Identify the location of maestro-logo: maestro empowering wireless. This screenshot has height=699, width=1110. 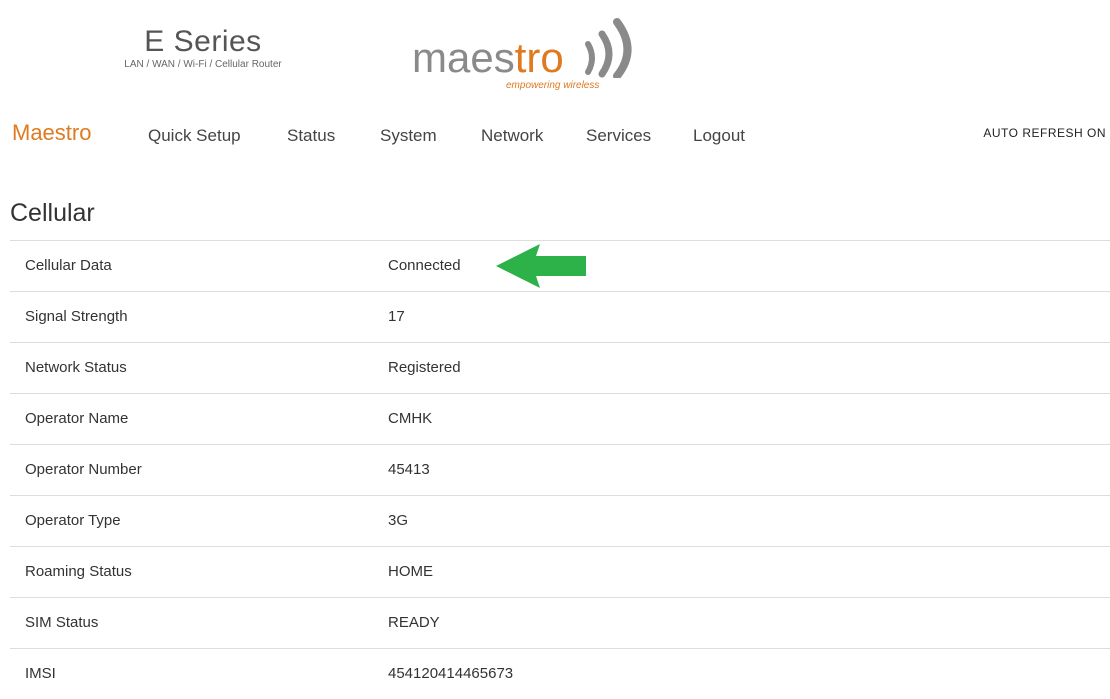
(532, 50).